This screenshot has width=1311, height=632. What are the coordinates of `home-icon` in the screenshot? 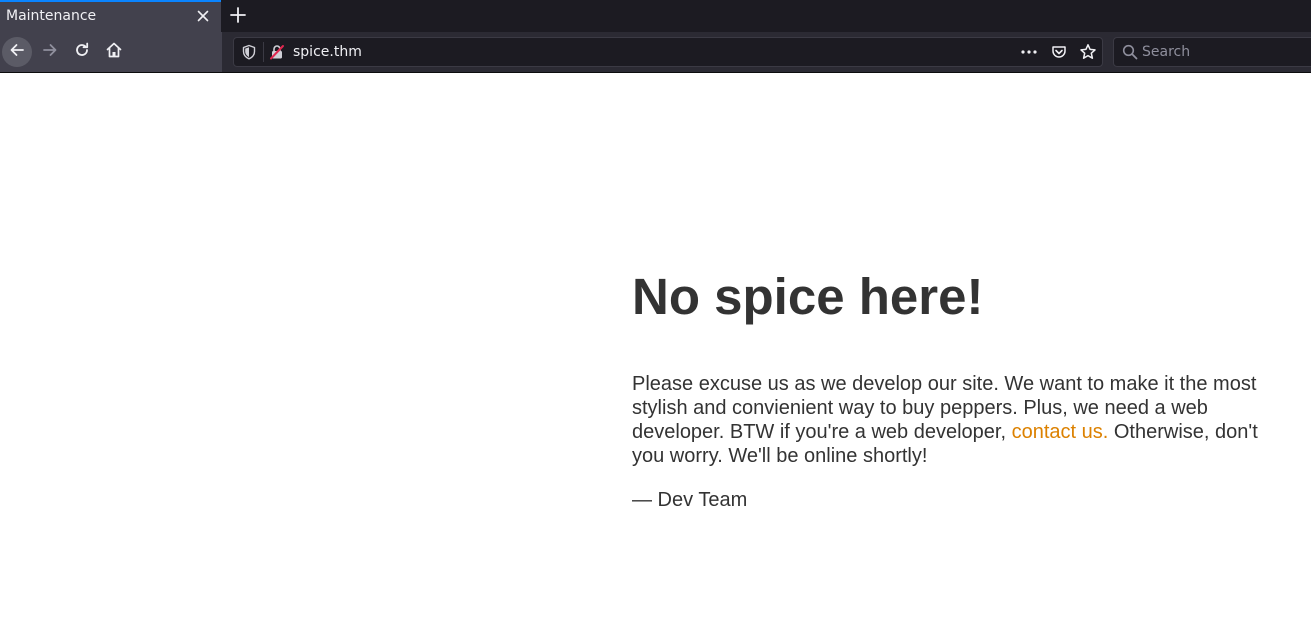 It's located at (114, 52).